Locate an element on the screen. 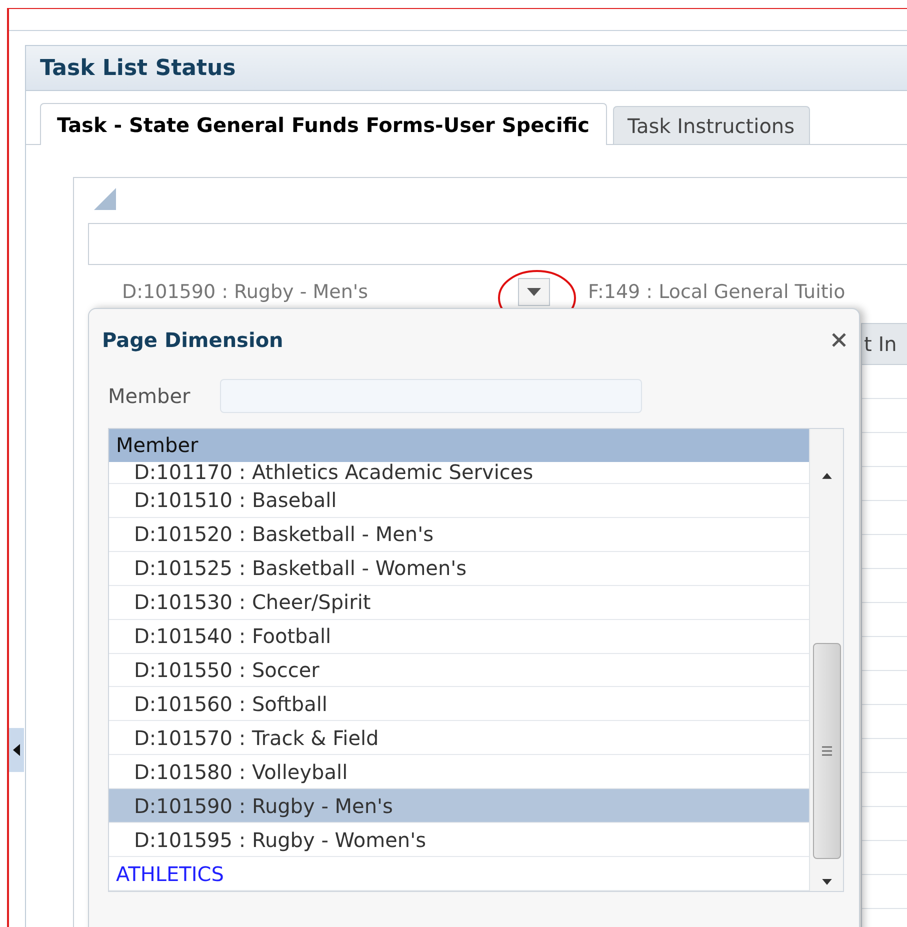  member-label: D:101595 : Rugby - Women's is located at coordinates (279, 839).